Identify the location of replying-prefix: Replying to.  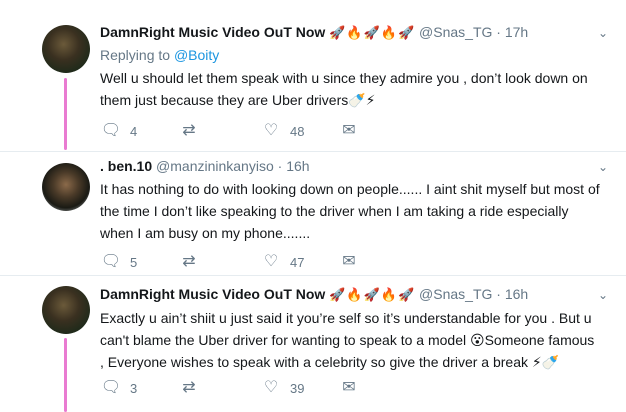
(135, 55).